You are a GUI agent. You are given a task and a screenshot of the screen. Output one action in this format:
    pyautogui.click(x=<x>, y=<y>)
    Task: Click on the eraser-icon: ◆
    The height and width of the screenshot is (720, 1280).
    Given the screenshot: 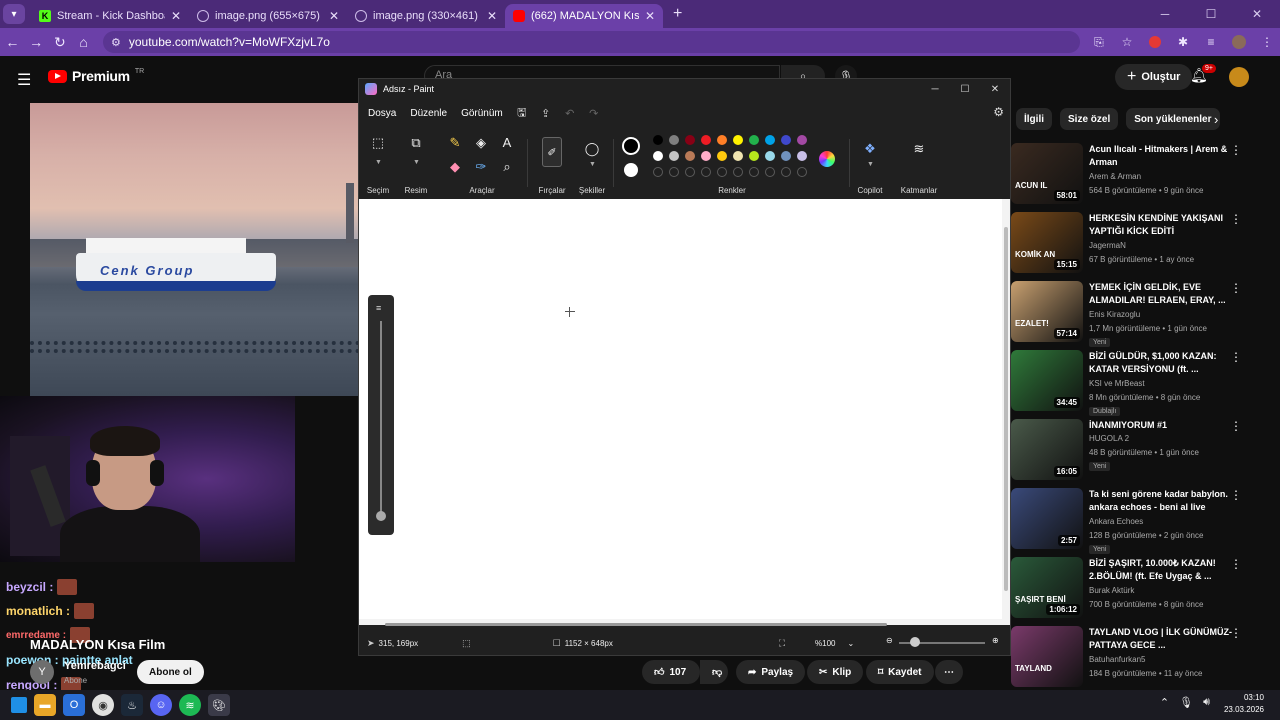 What is the action you would take?
    pyautogui.click(x=455, y=167)
    